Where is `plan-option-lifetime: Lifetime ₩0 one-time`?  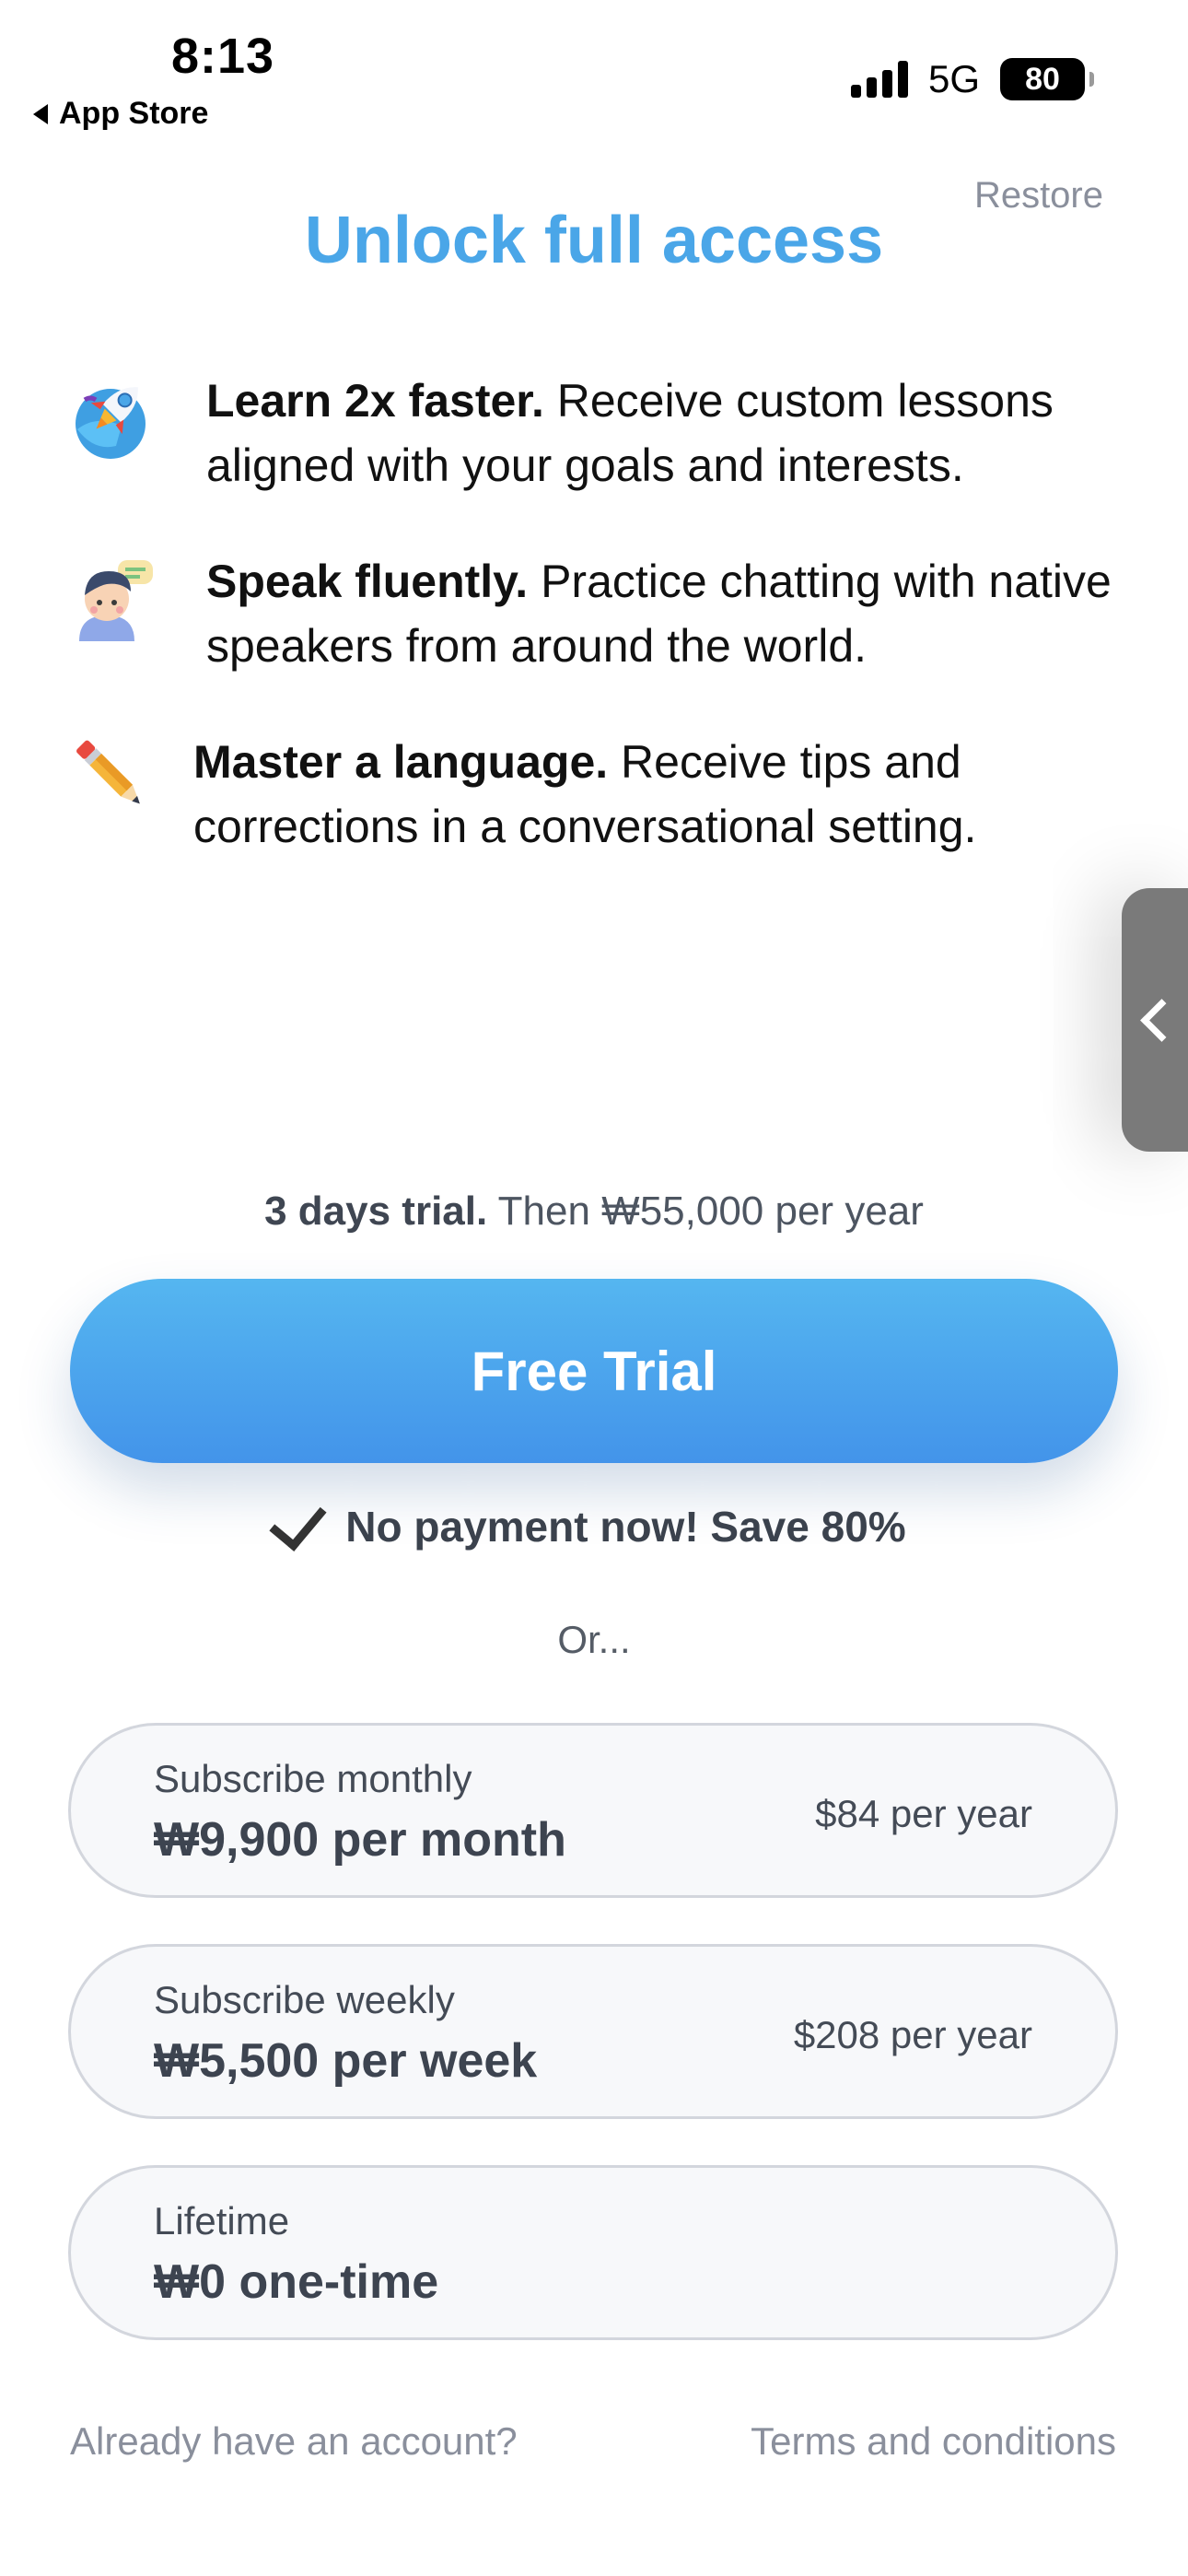 plan-option-lifetime: Lifetime ₩0 one-time is located at coordinates (593, 2252).